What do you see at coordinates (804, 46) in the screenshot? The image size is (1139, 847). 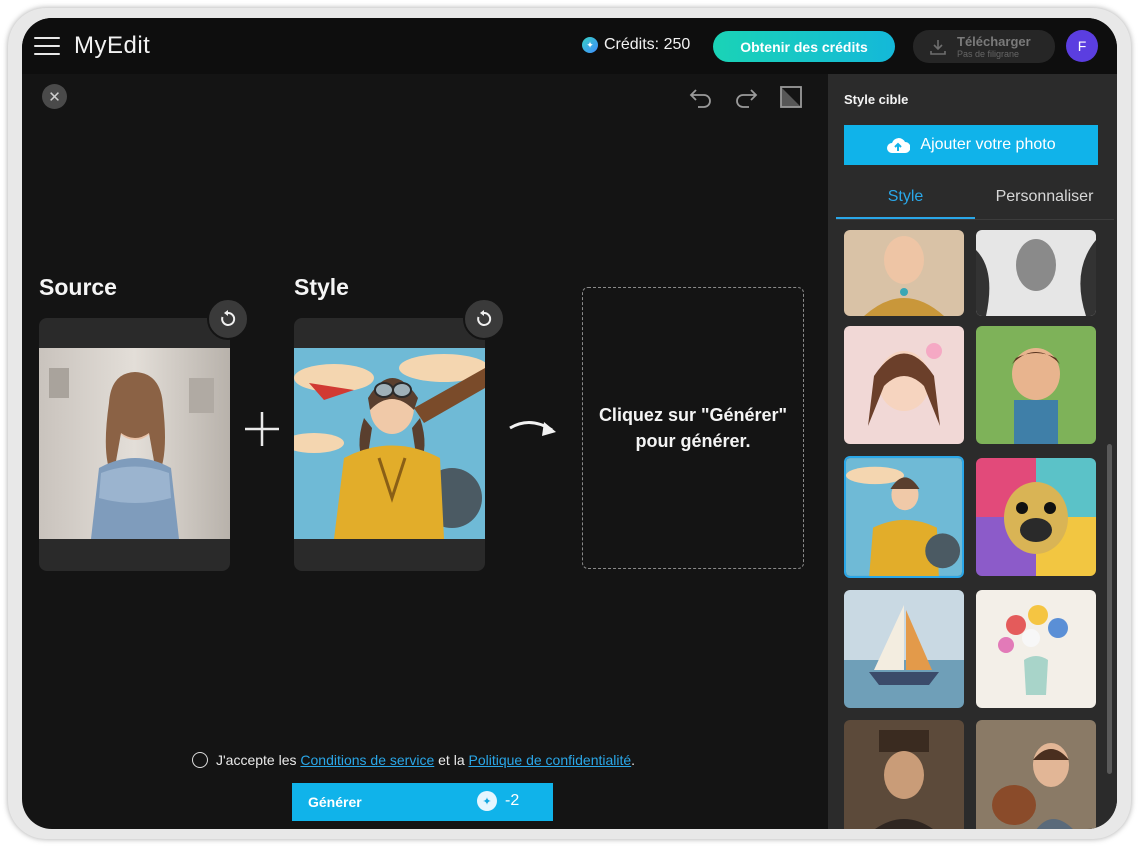 I see `get-credits-button: Obtenir des crédits` at bounding box center [804, 46].